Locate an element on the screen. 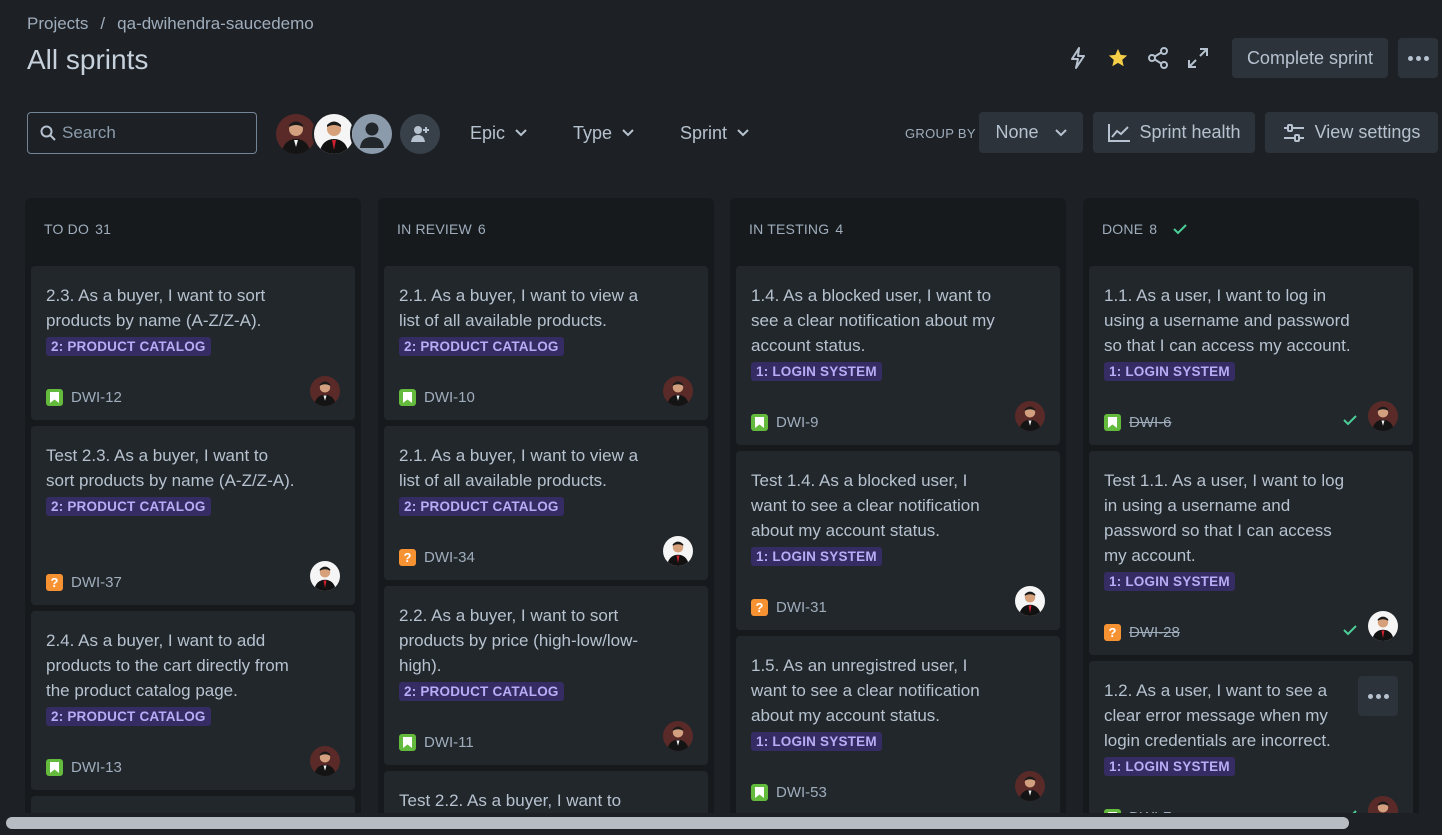 This screenshot has height=835, width=1442. issue-card is located at coordinates (193, 804).